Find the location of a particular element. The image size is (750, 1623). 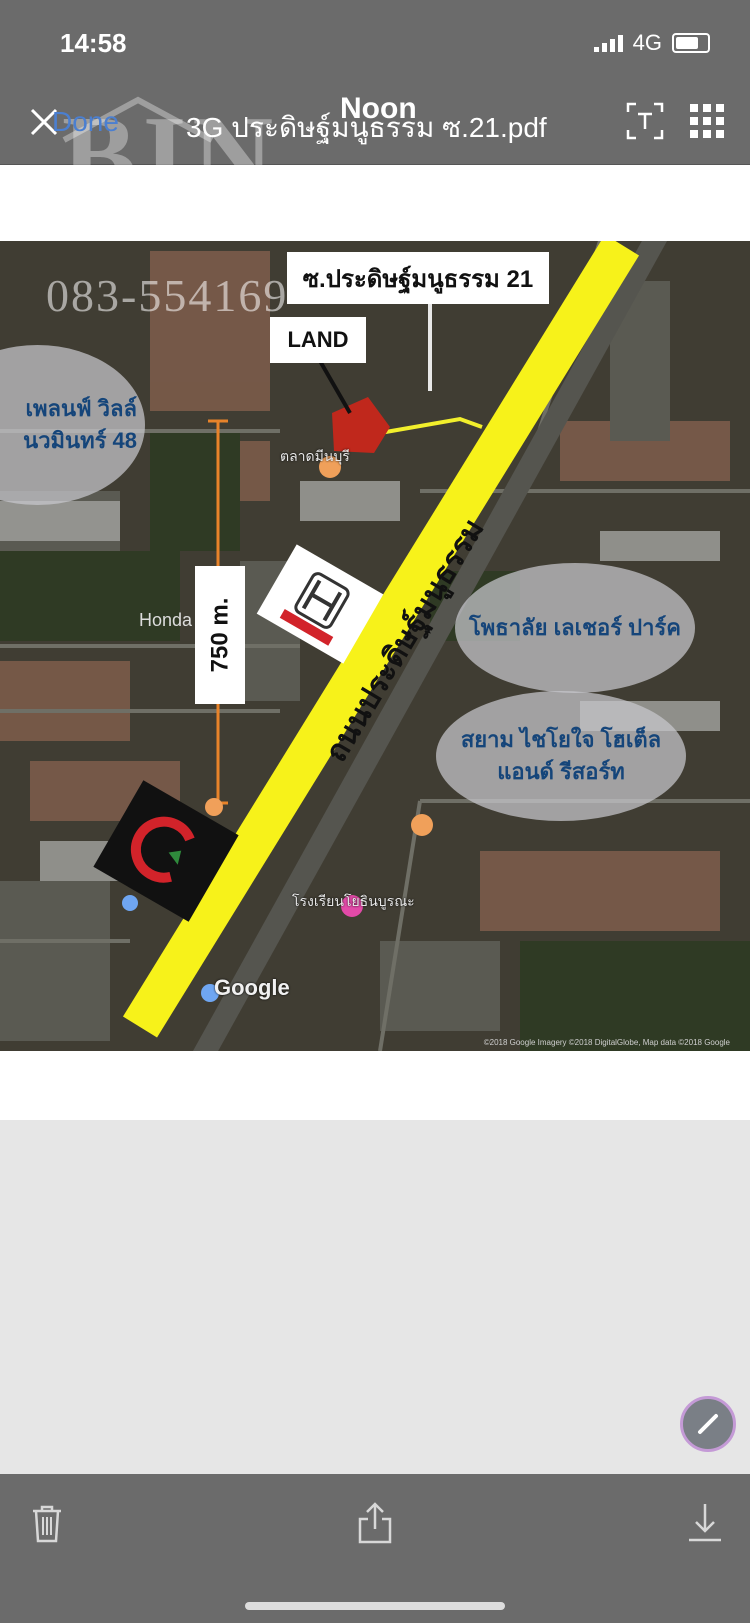

pen-icon is located at coordinates (708, 1424).